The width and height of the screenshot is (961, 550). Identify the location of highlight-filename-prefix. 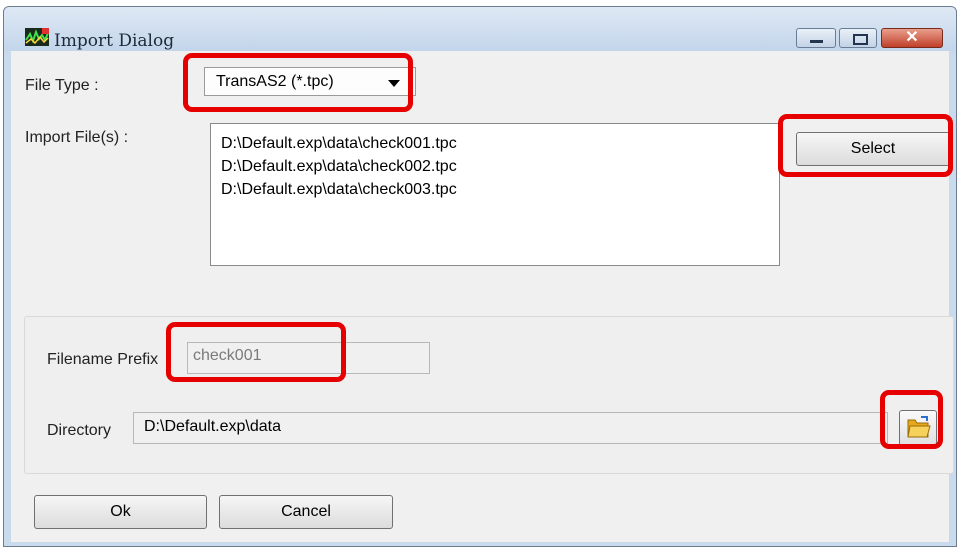
(256, 352).